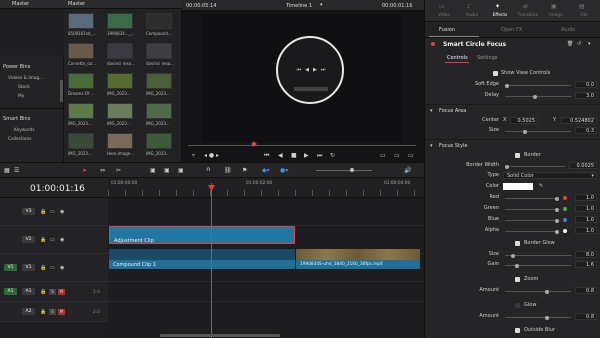 Image resolution: width=600 pixels, height=338 pixels. I want to click on loop-icon: ▿, so click(193, 155).